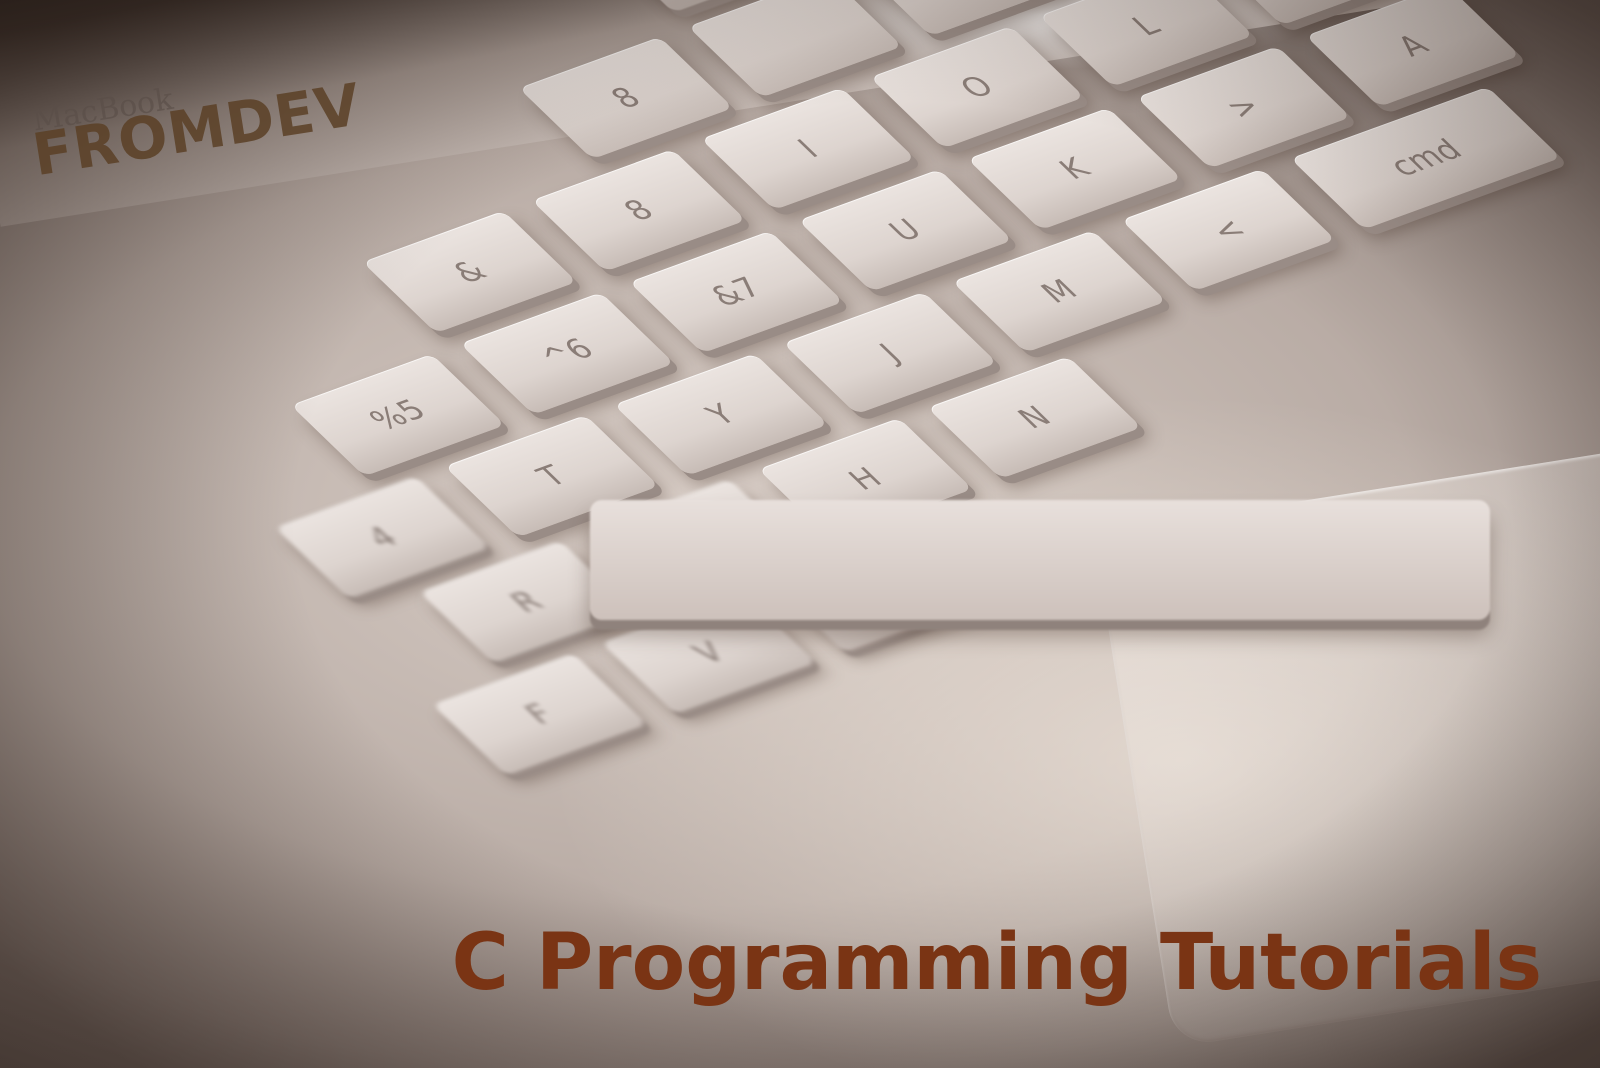 The image size is (1600, 1068). Describe the element at coordinates (540, 714) in the screenshot. I see `key-f: F` at that location.